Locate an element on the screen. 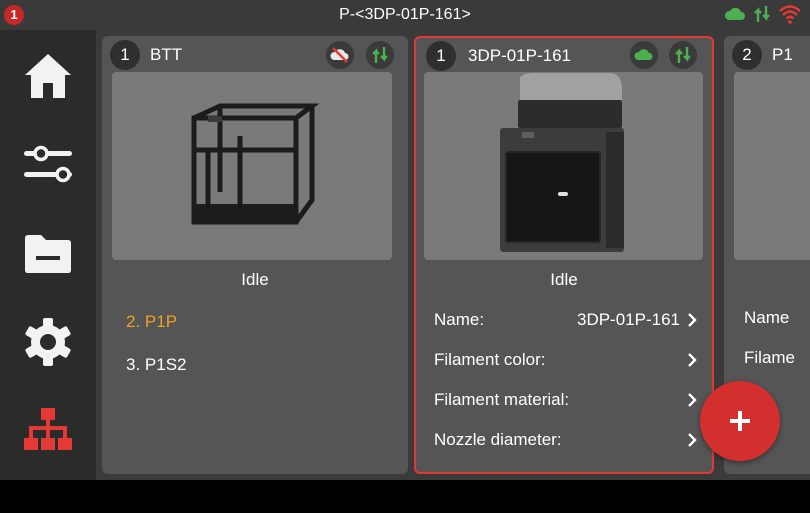  gear-icon is located at coordinates (48, 342).